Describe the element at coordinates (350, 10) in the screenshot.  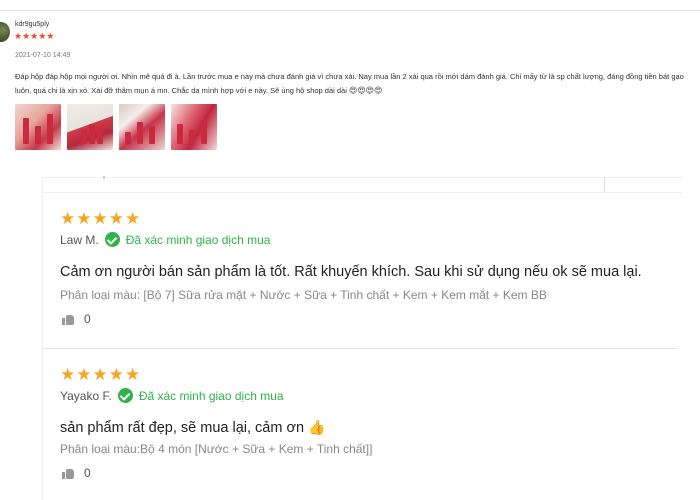
I see `top-divider` at that location.